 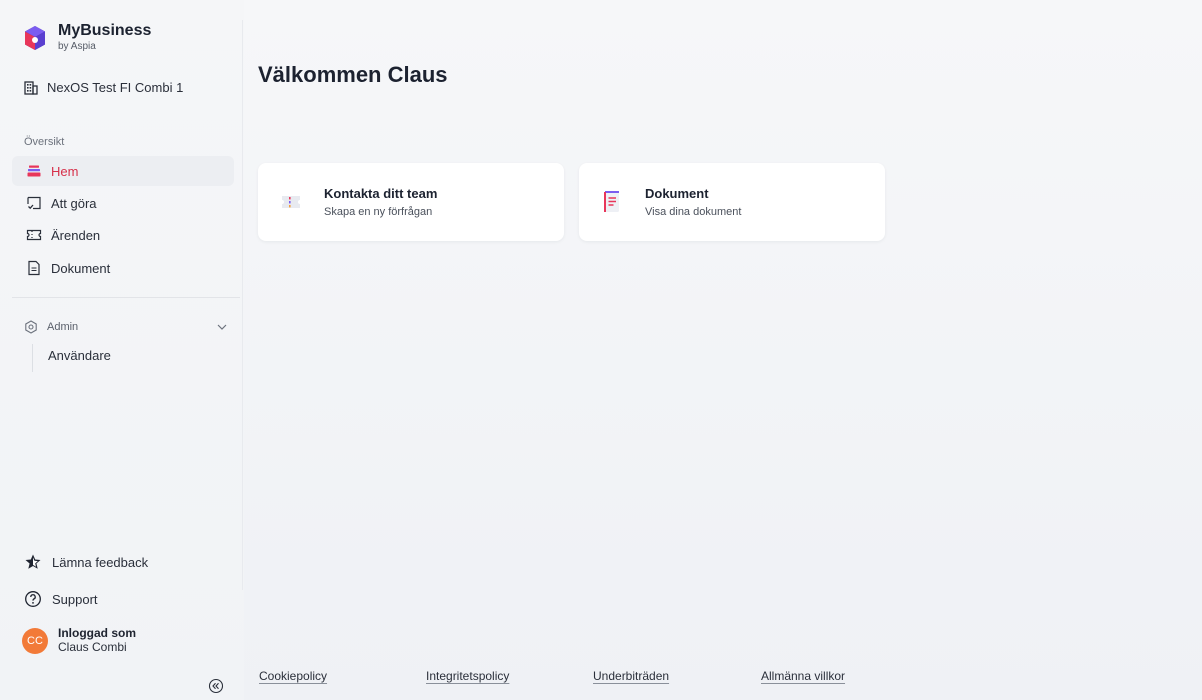 What do you see at coordinates (467, 676) in the screenshot?
I see `footer-link-integritetspolicy: Integritetspolicy` at bounding box center [467, 676].